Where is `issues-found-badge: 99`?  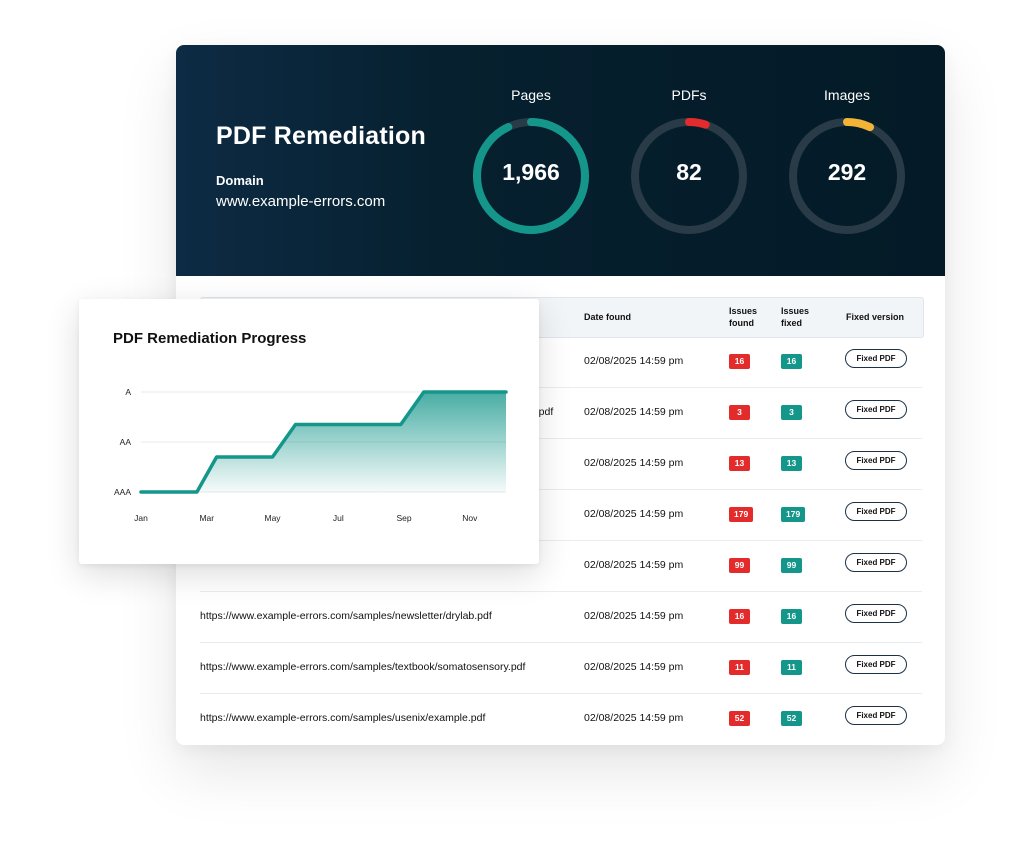
issues-found-badge: 99 is located at coordinates (739, 565).